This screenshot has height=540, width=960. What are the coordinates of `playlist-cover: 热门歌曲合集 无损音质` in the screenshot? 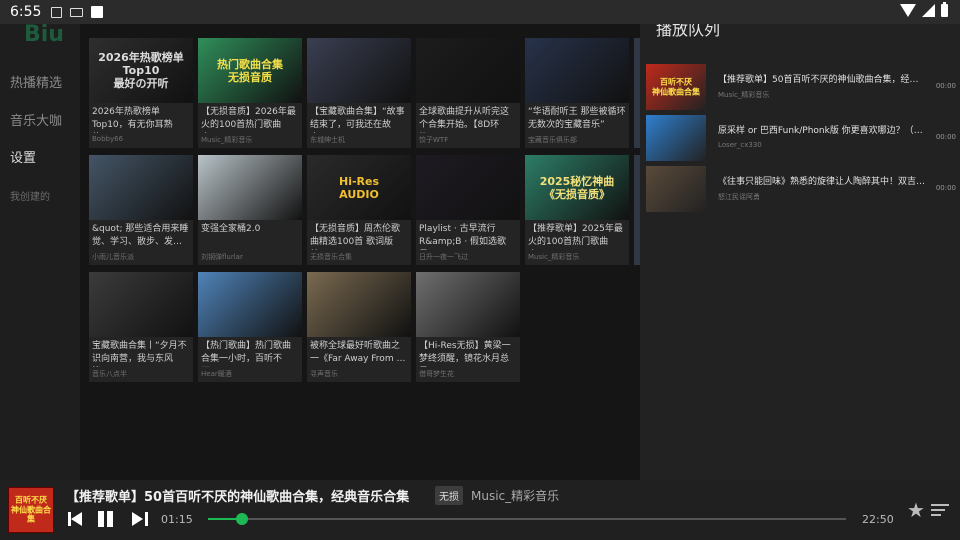 It's located at (250, 70).